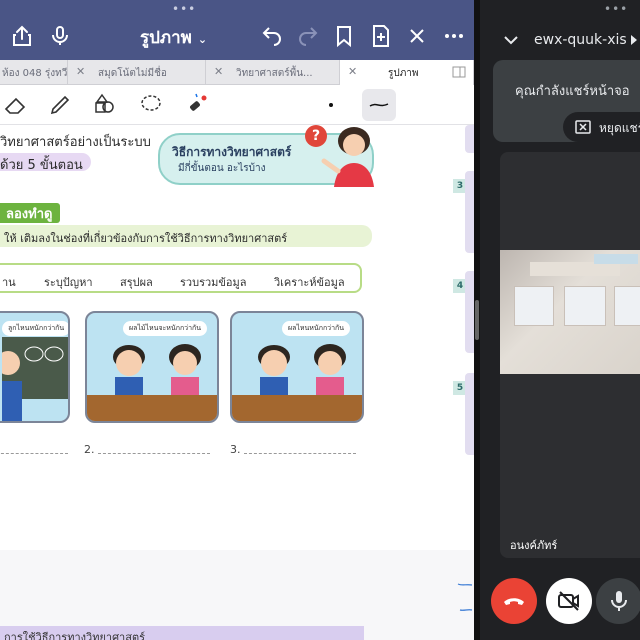 This screenshot has height=640, width=640. What do you see at coordinates (297, 367) in the screenshot?
I see `comic-panel-3: ผลไหนหนักกว่ากัน` at bounding box center [297, 367].